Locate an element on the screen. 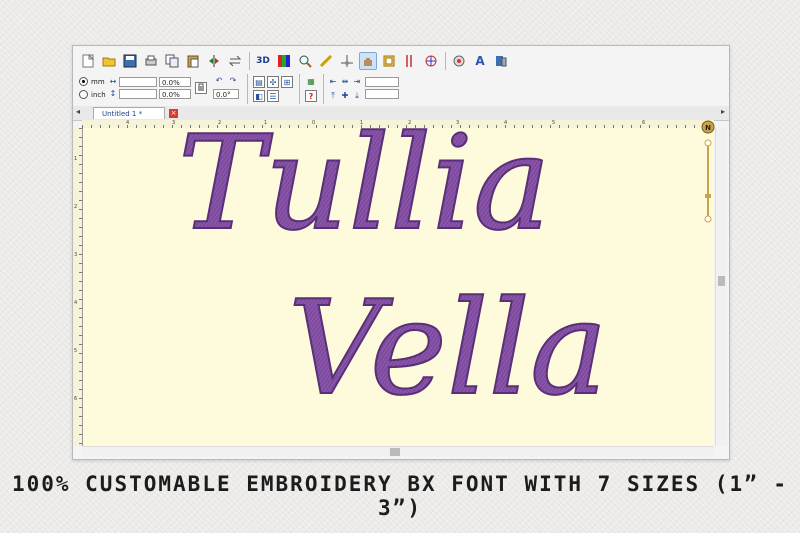 The height and width of the screenshot is (533, 800). width-field is located at coordinates (138, 82).